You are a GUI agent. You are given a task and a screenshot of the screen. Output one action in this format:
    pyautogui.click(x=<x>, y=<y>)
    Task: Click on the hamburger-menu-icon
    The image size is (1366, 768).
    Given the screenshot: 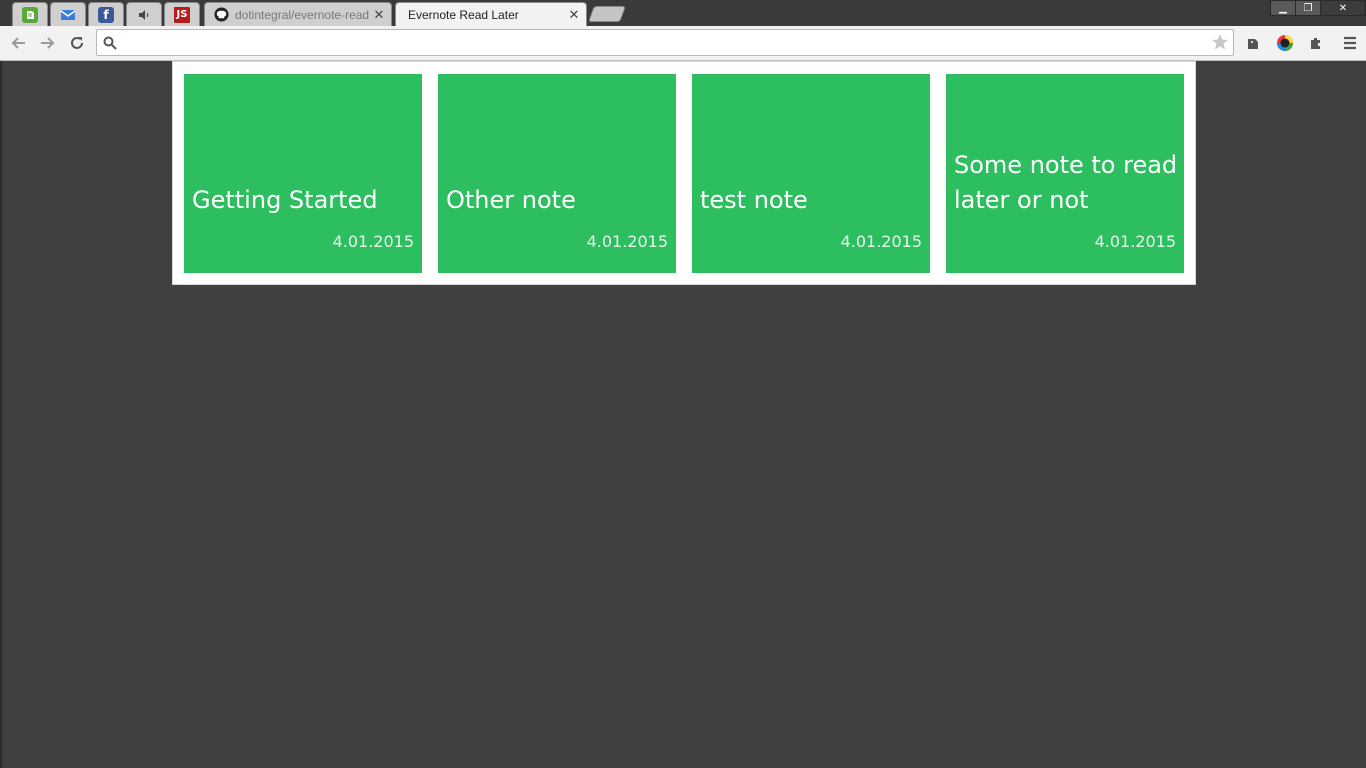 What is the action you would take?
    pyautogui.click(x=1350, y=43)
    